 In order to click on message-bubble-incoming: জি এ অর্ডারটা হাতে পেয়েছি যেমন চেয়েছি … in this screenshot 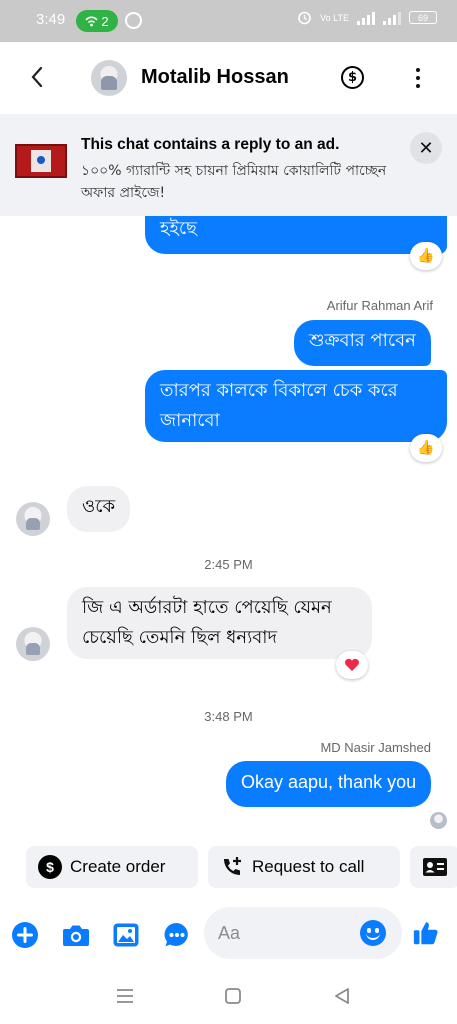, I will do `click(219, 623)`.